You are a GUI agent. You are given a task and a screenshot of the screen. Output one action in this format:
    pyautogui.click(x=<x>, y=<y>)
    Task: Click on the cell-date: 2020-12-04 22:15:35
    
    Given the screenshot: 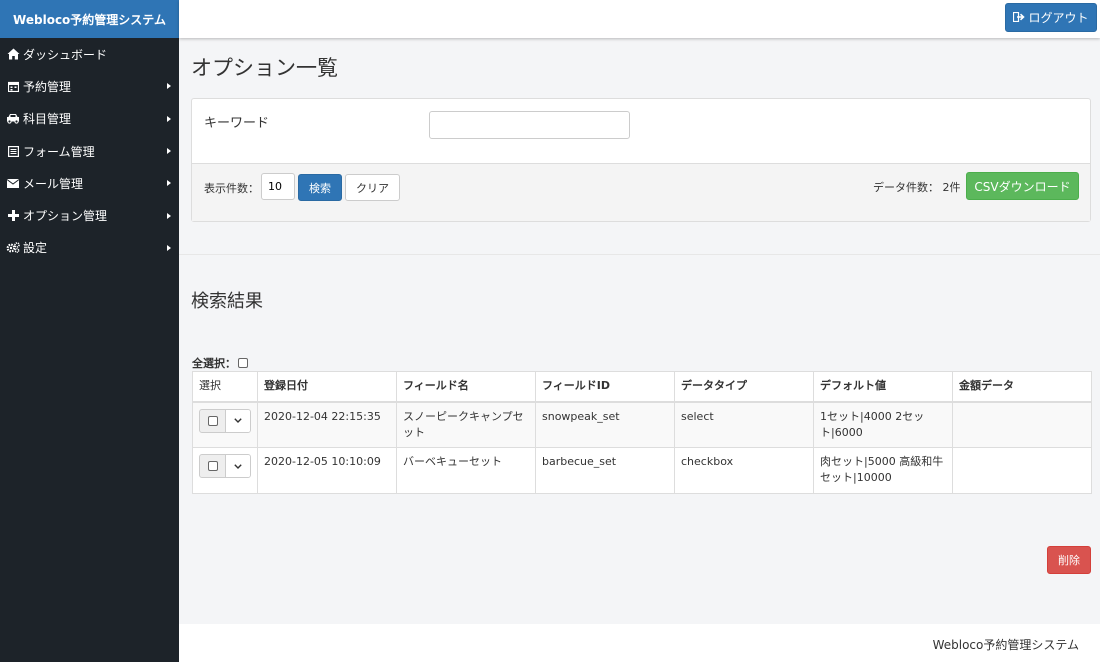 What is the action you would take?
    pyautogui.click(x=327, y=424)
    